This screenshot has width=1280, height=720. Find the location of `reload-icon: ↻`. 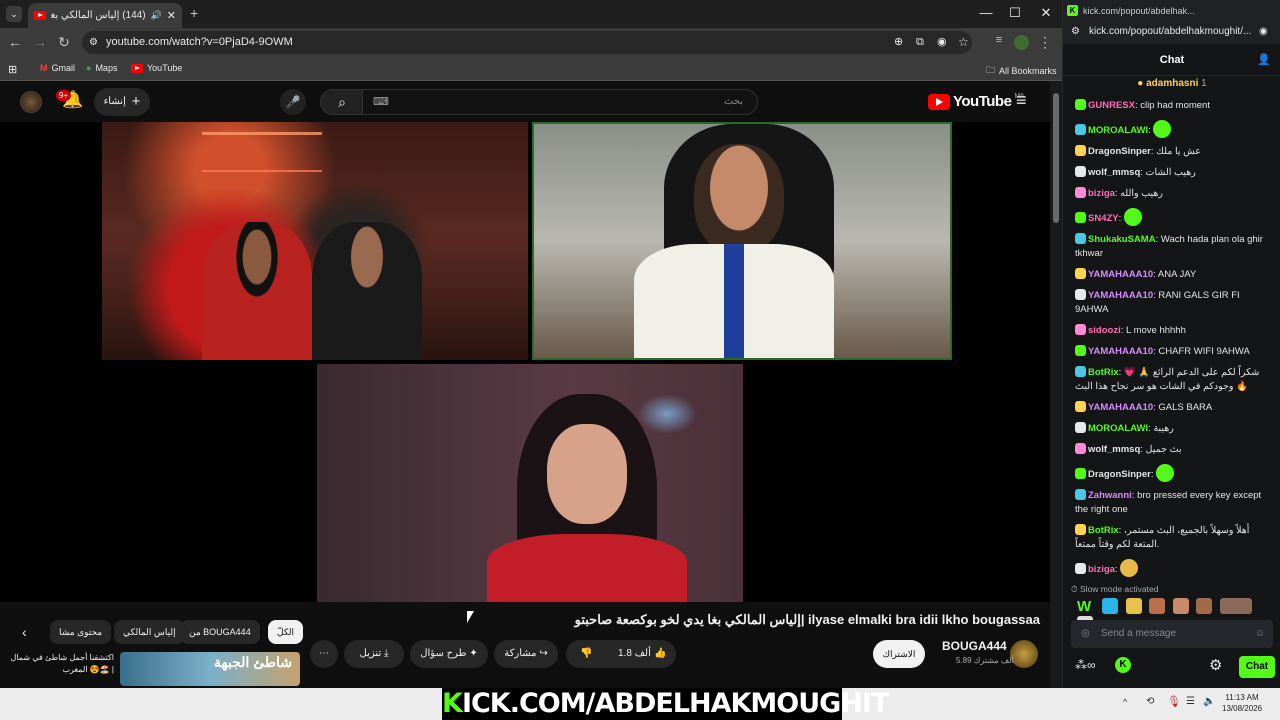

reload-icon: ↻ is located at coordinates (64, 42).